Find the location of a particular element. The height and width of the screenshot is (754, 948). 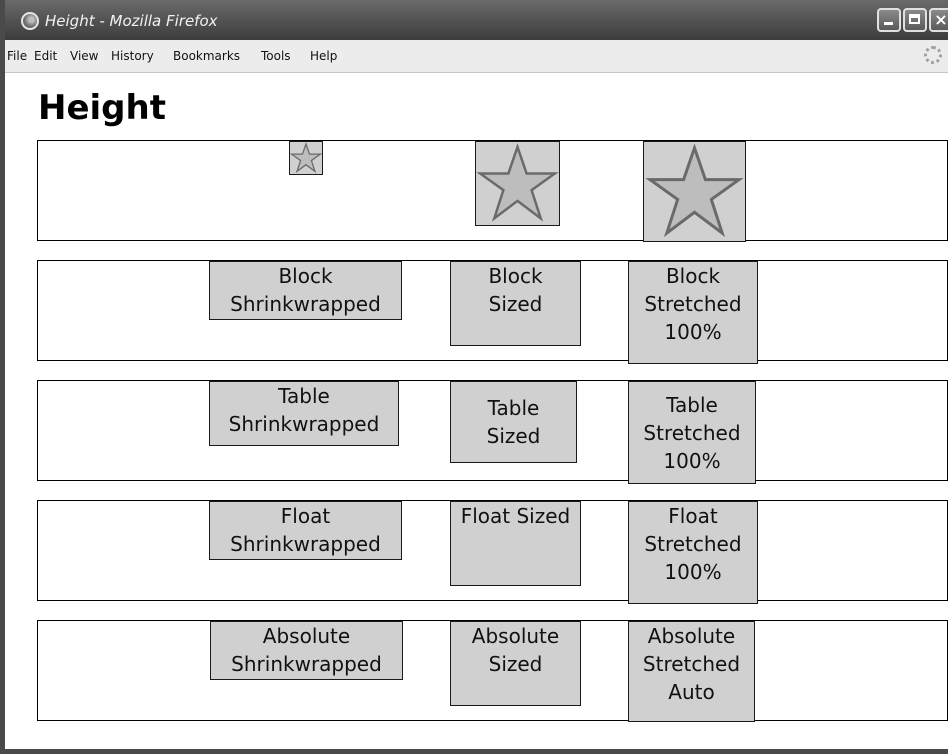

menu-file: File is located at coordinates (17, 56).